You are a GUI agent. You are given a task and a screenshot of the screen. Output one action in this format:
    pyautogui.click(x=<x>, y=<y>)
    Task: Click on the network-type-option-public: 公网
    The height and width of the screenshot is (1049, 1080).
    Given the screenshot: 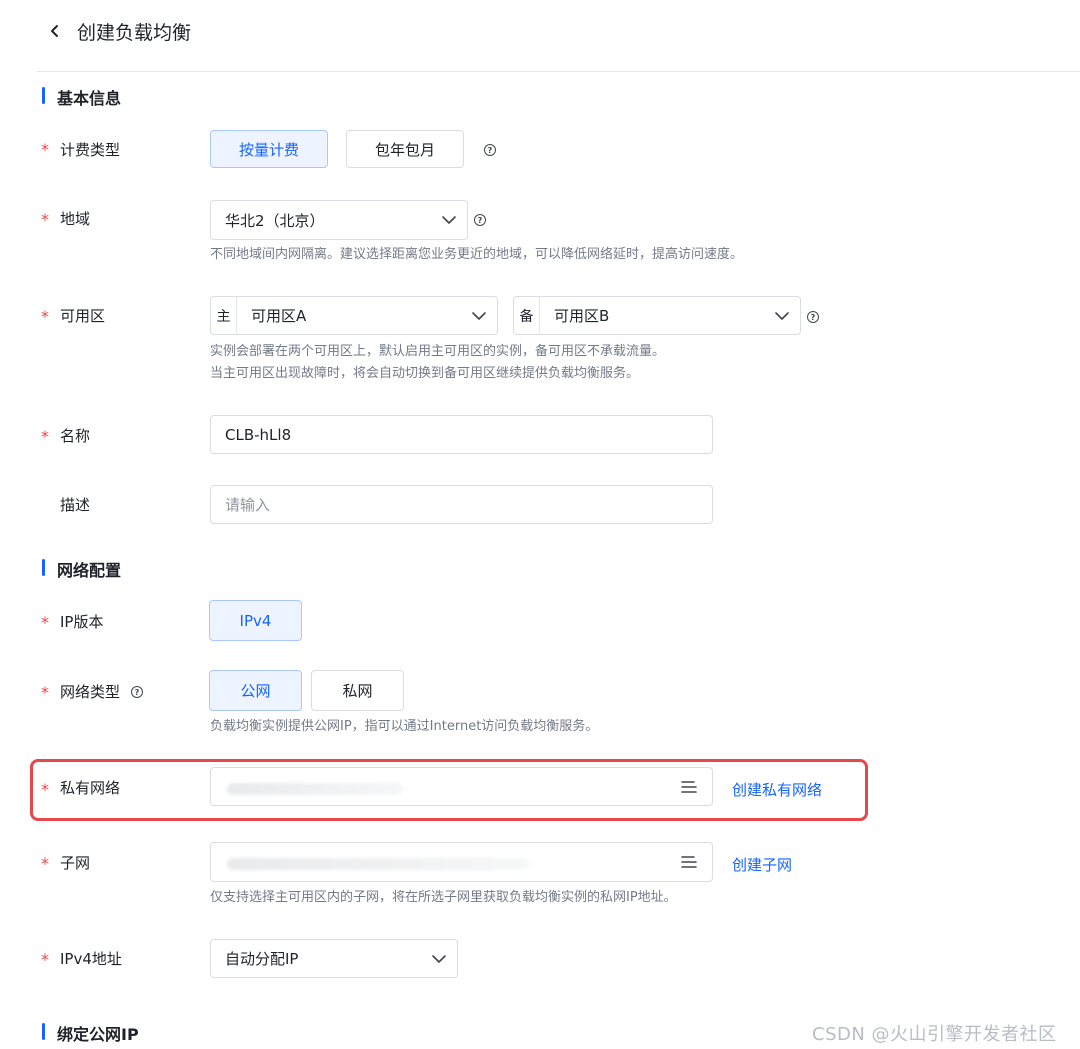 What is the action you would take?
    pyautogui.click(x=255, y=690)
    